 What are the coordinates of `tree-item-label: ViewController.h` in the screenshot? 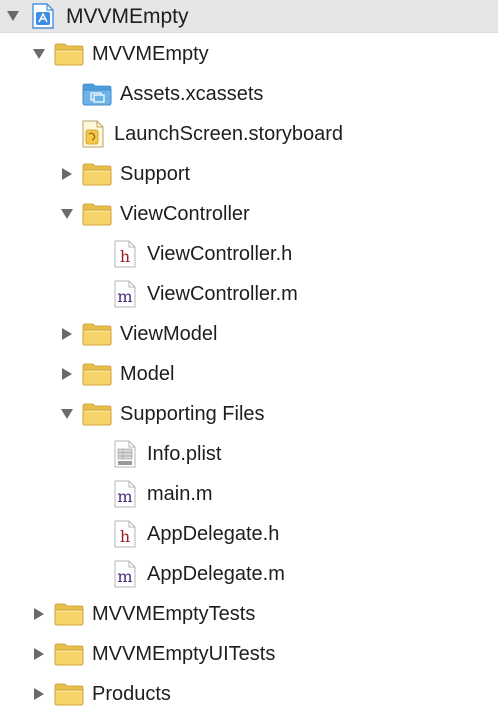 It's located at (220, 254).